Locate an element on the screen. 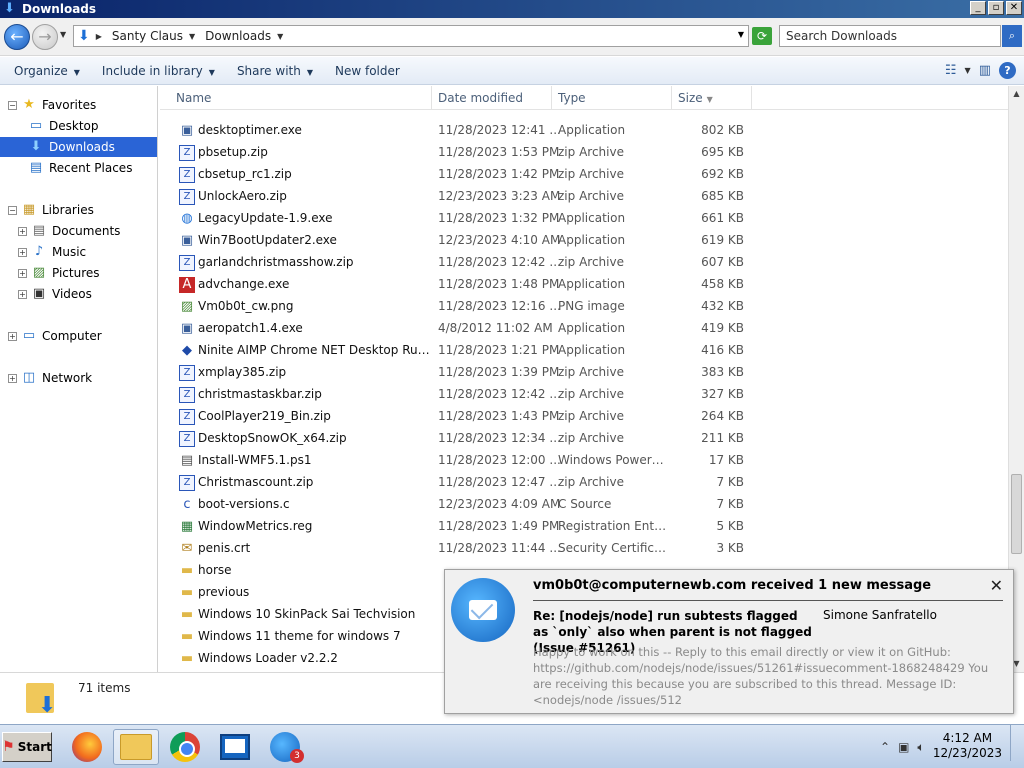  show-hidden-icons-icon: ⌃ is located at coordinates (885, 747).